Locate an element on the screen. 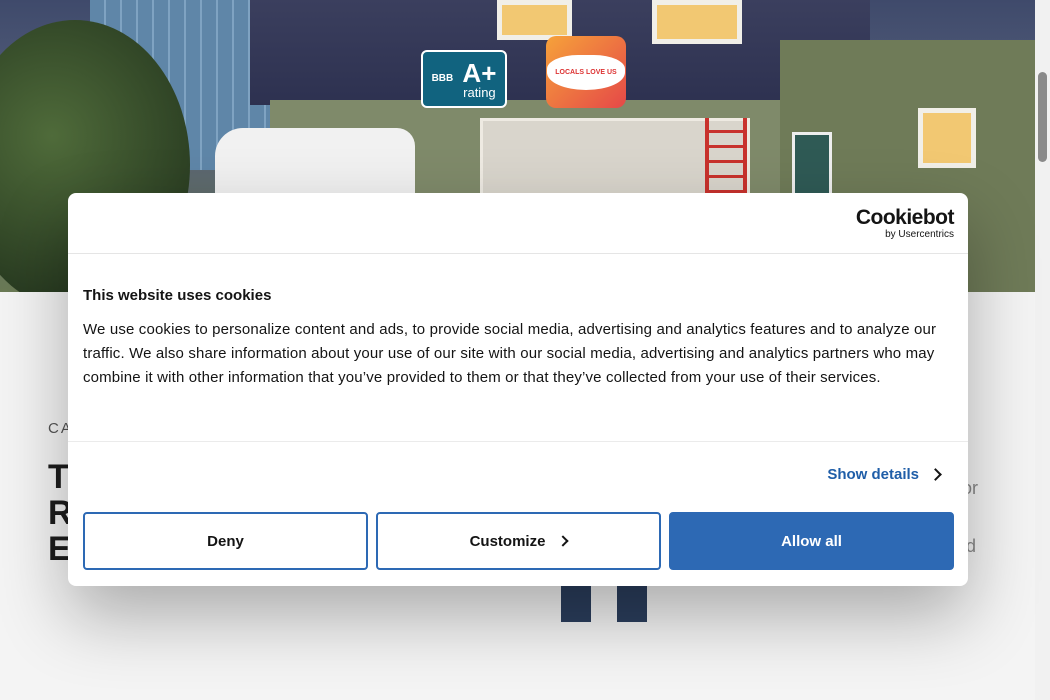  details-row: Show details is located at coordinates (518, 477).